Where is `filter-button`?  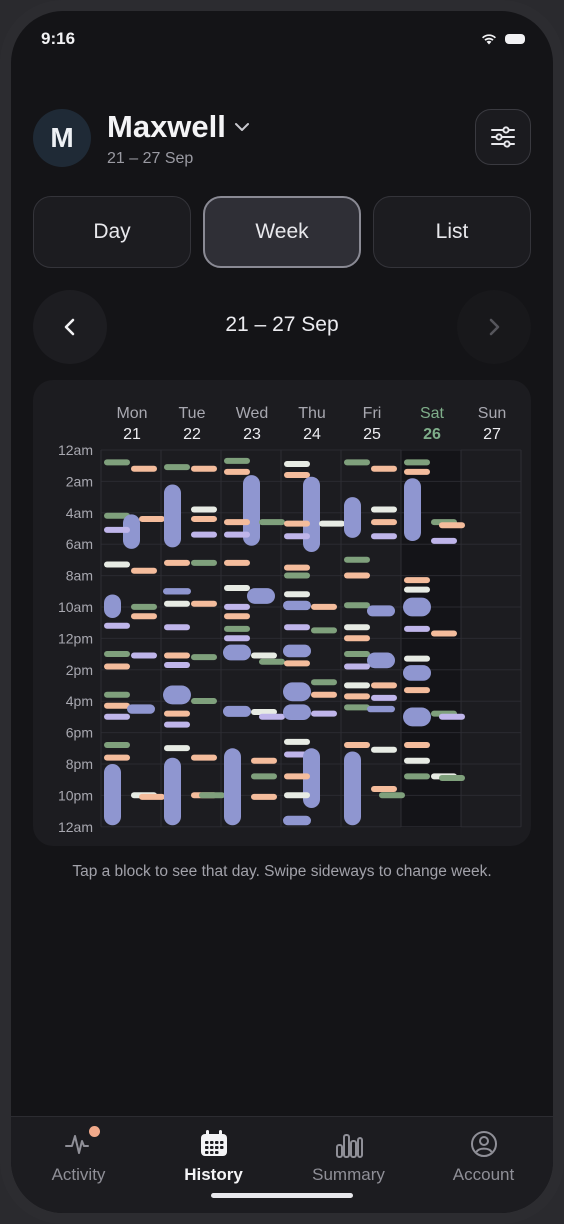 filter-button is located at coordinates (503, 137).